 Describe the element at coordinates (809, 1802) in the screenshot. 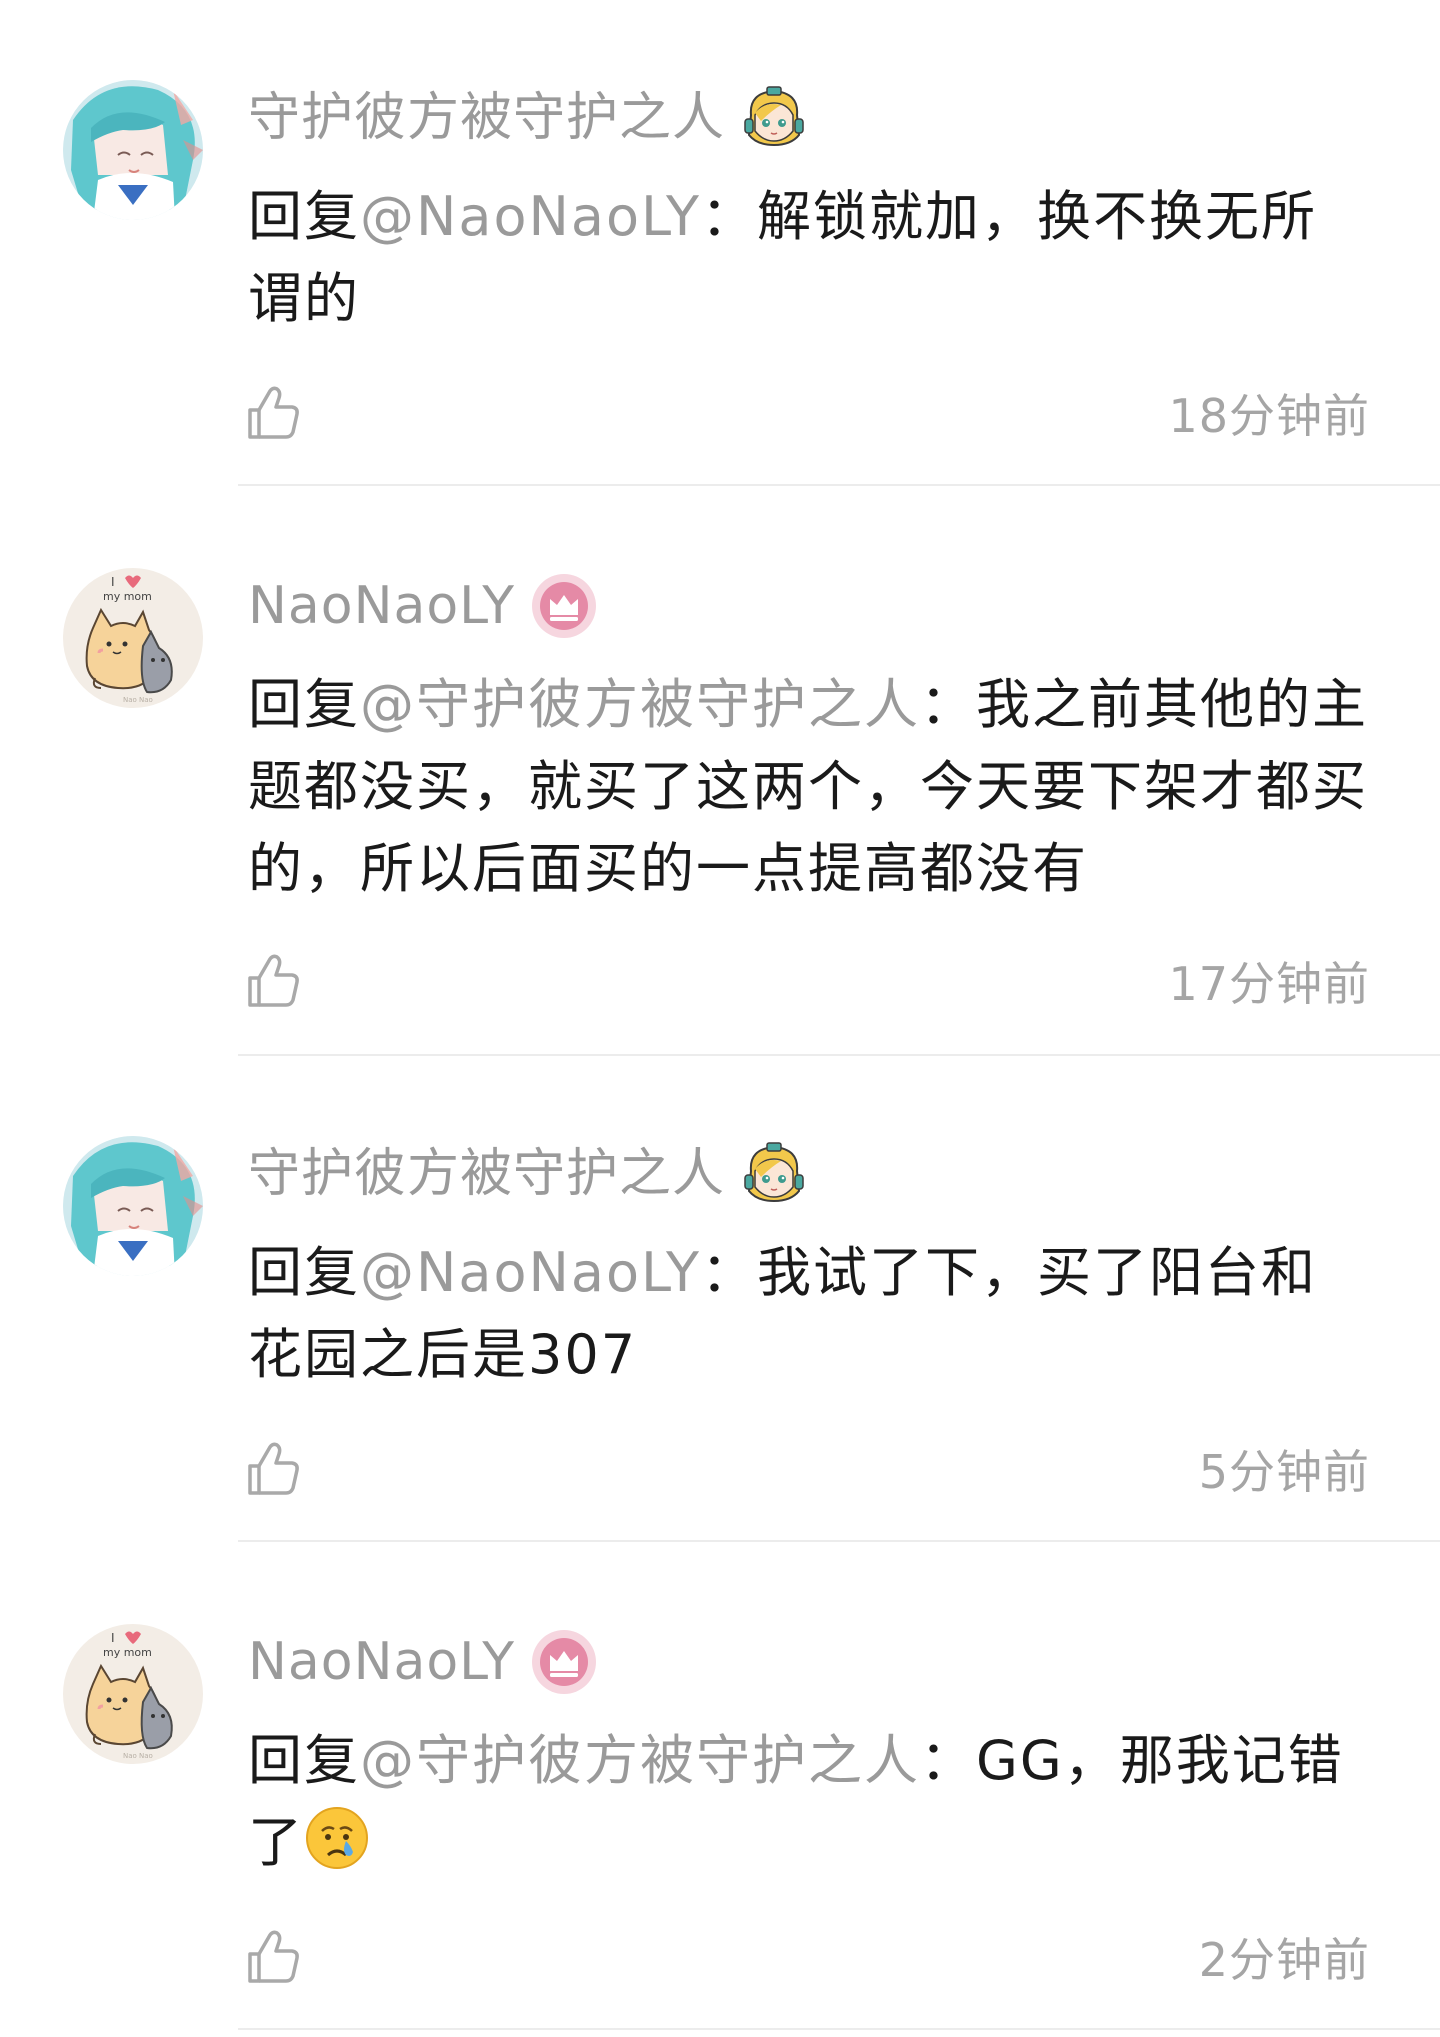

I see `comment-text: 回复@守护彼方被守护之人：GG，那我记错了` at that location.